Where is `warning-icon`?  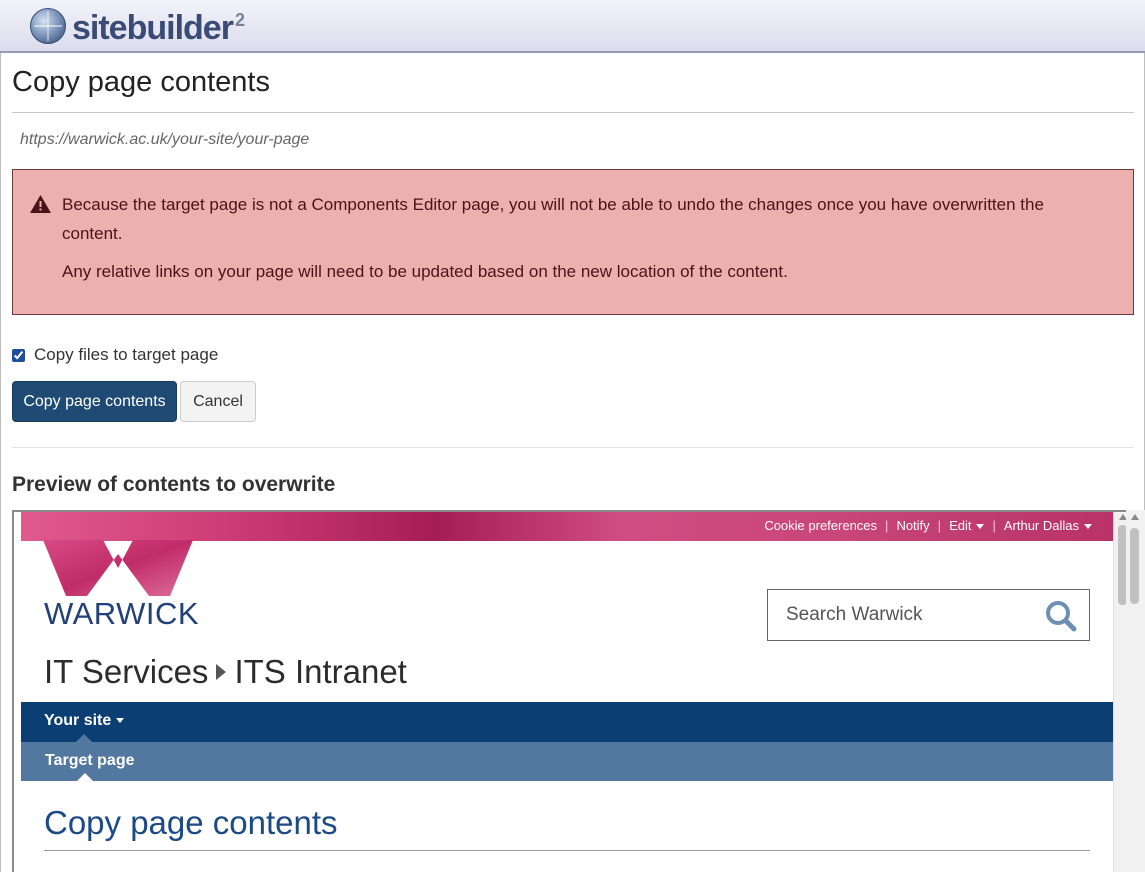
warning-icon is located at coordinates (40, 204).